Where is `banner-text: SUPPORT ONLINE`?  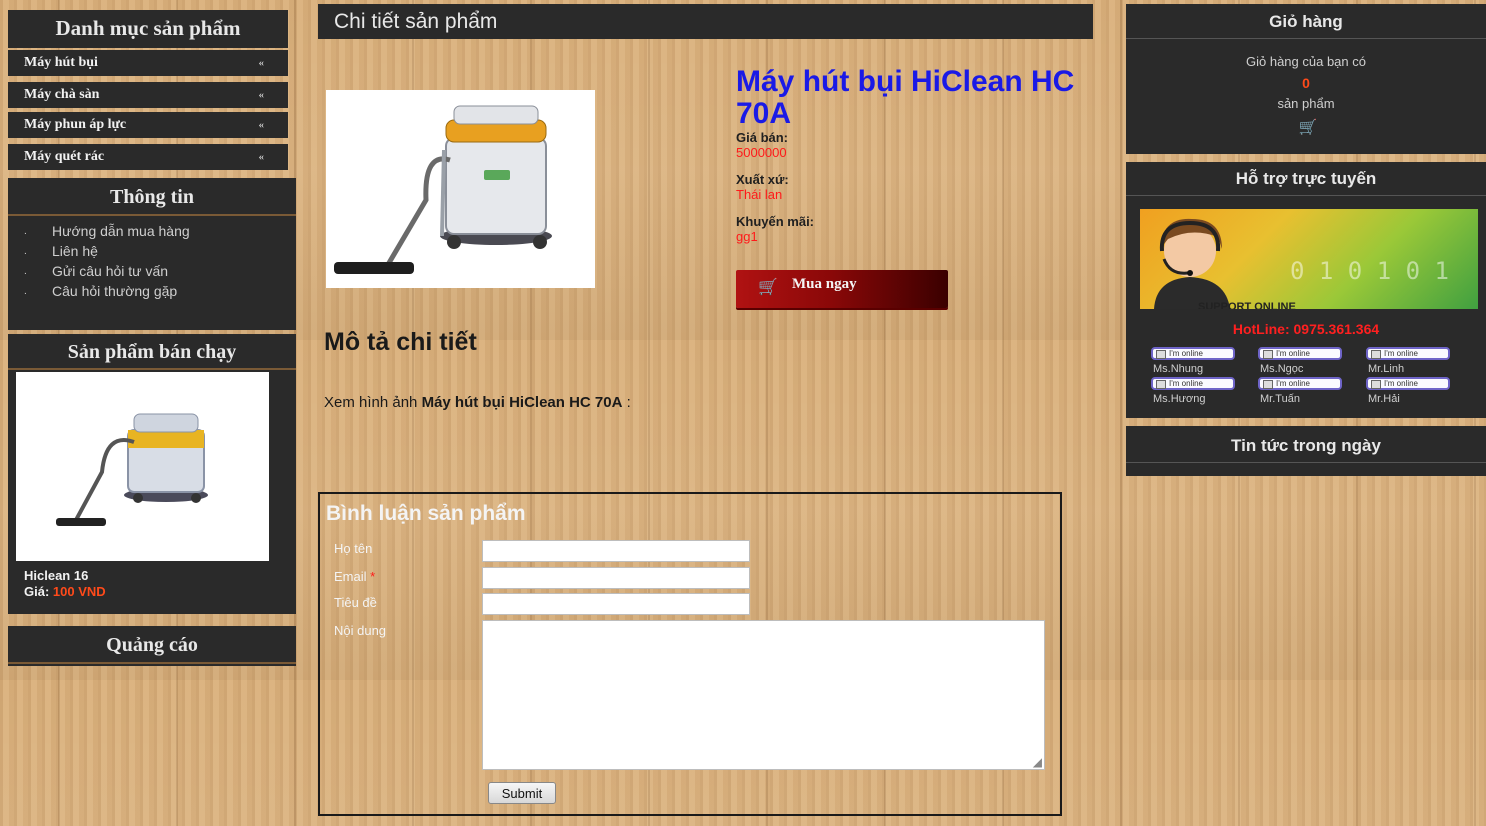 banner-text: SUPPORT ONLINE is located at coordinates (1247, 305).